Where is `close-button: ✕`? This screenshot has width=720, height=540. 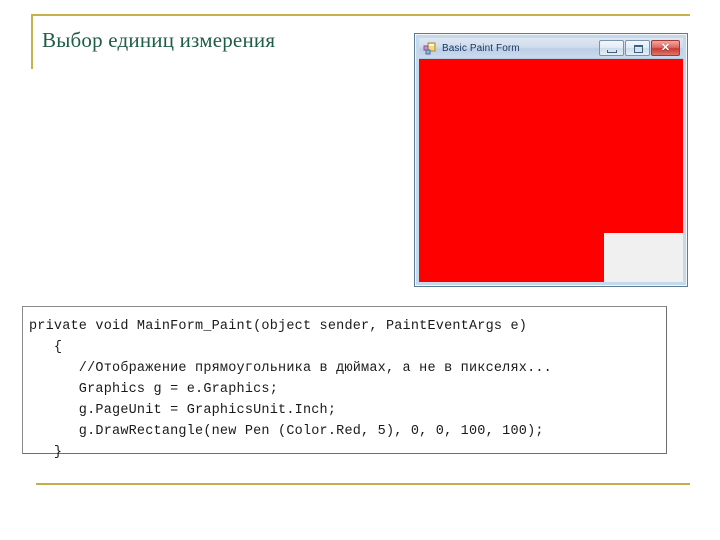 close-button: ✕ is located at coordinates (665, 48).